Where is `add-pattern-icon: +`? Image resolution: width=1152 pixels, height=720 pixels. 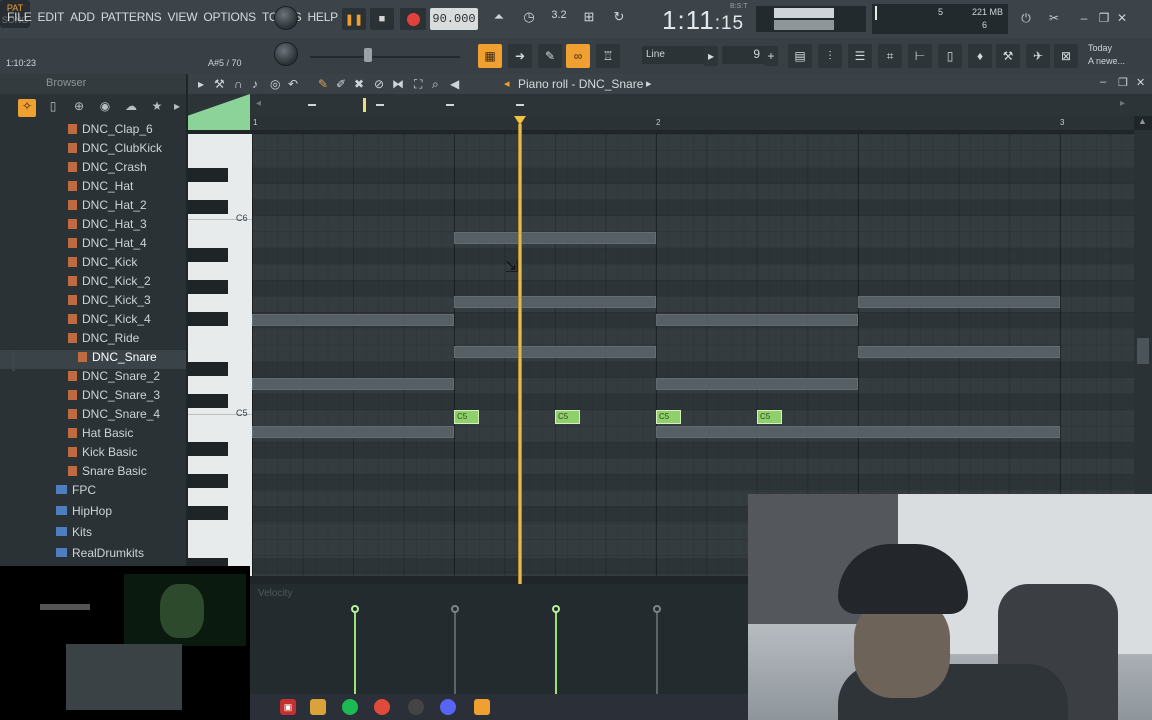 add-pattern-icon: + is located at coordinates (771, 56).